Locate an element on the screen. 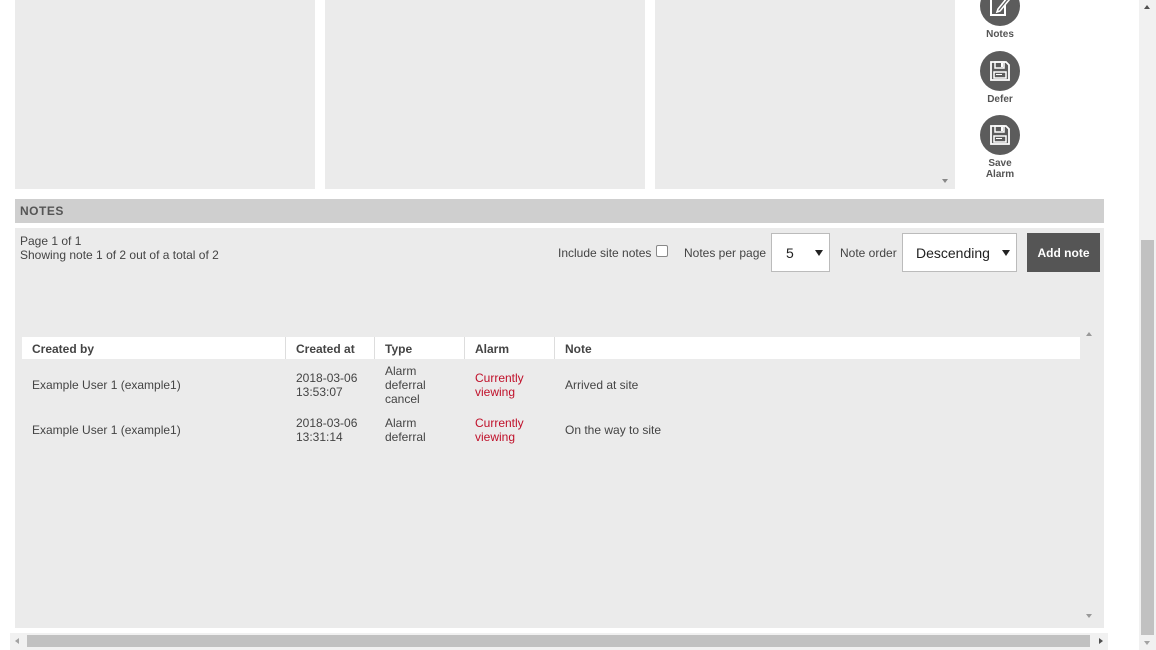  table-header: Created by Created at Type Alarm Note is located at coordinates (551, 348).